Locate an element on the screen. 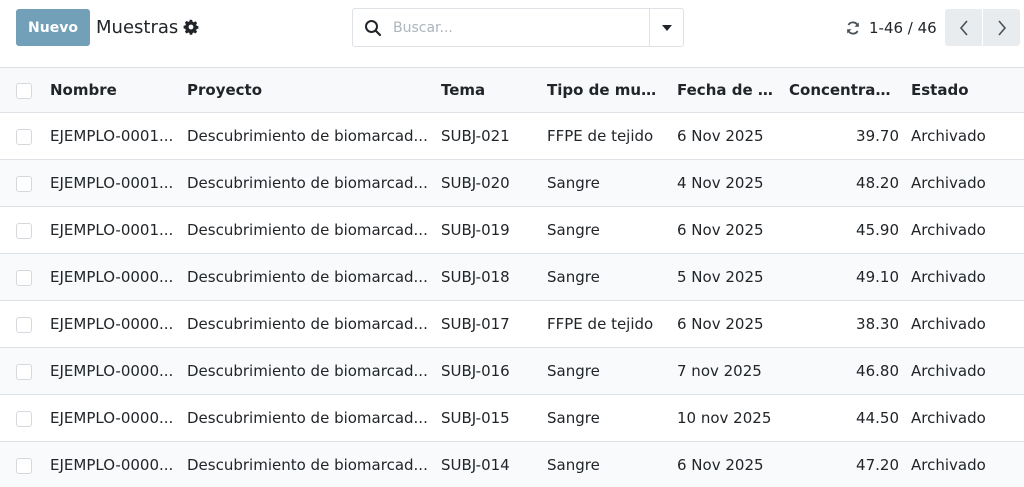  search-options-toggle is located at coordinates (666, 27).